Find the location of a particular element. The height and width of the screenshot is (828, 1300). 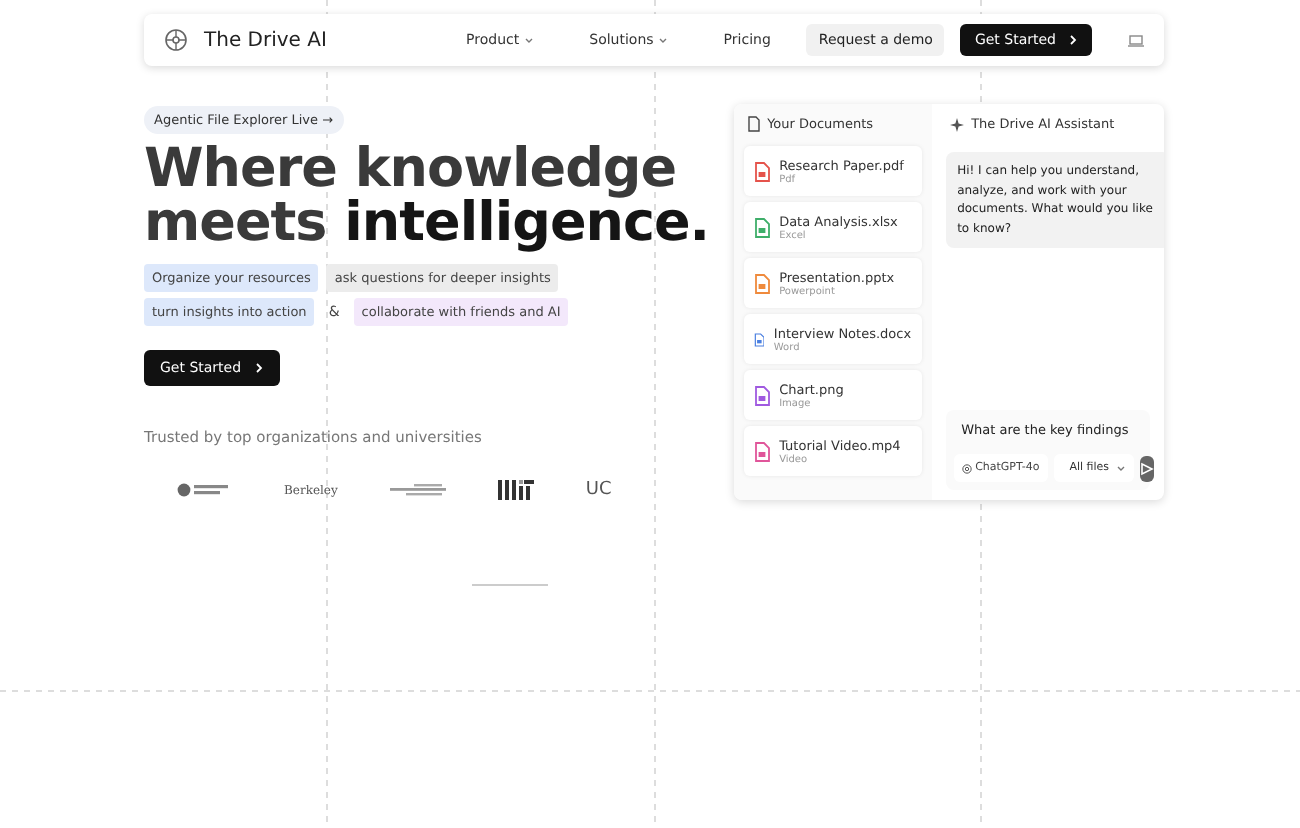

hero-heading: Where knowledge meets intelligence. is located at coordinates (427, 196).